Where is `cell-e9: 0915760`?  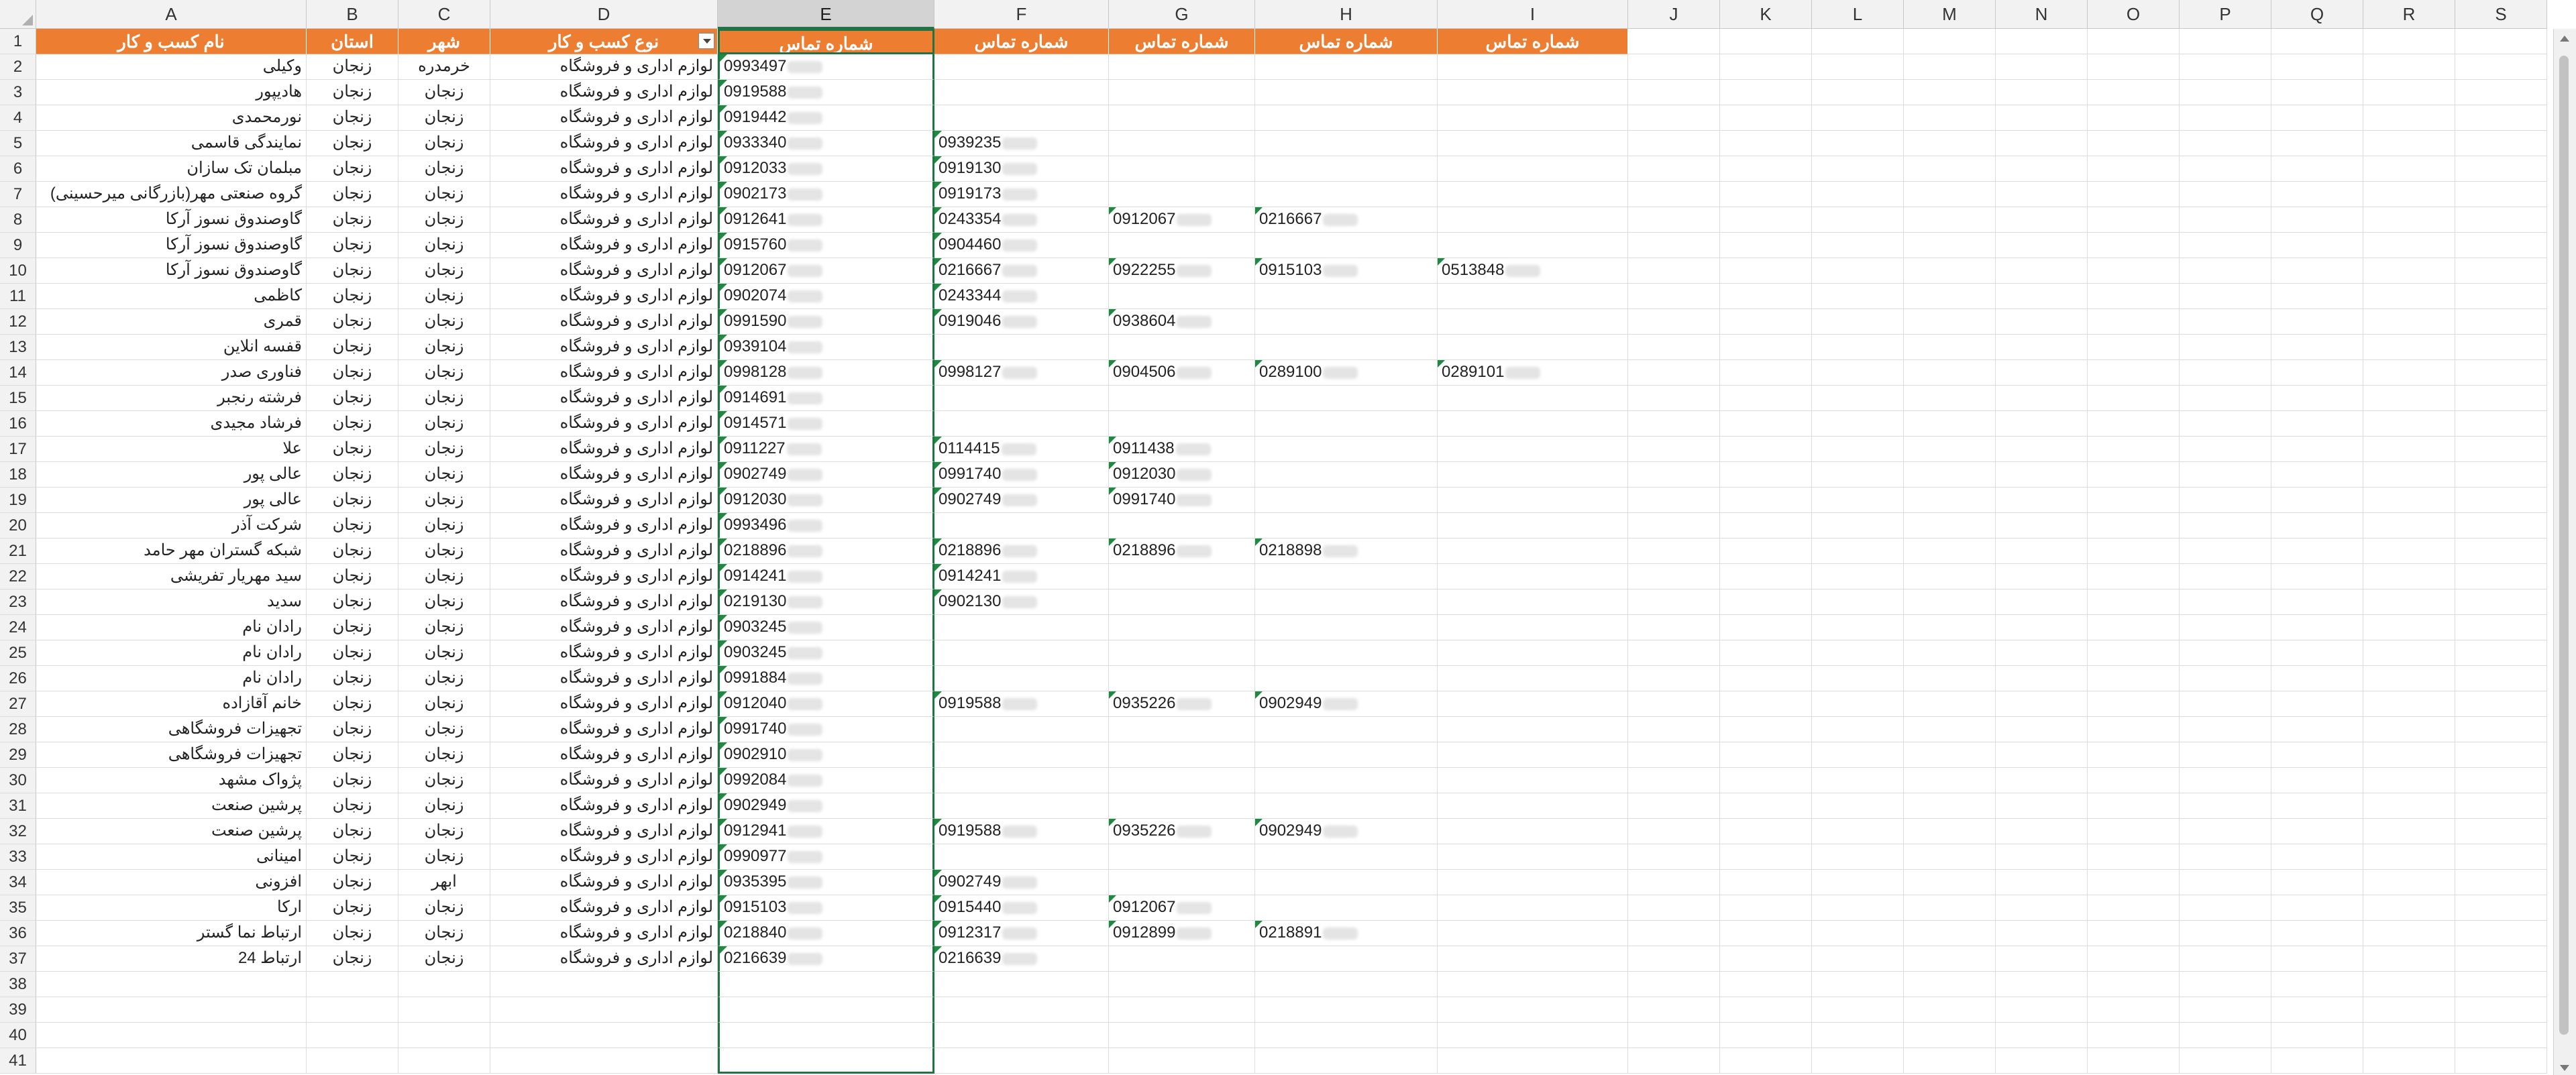
cell-e9: 0915760 is located at coordinates (826, 245).